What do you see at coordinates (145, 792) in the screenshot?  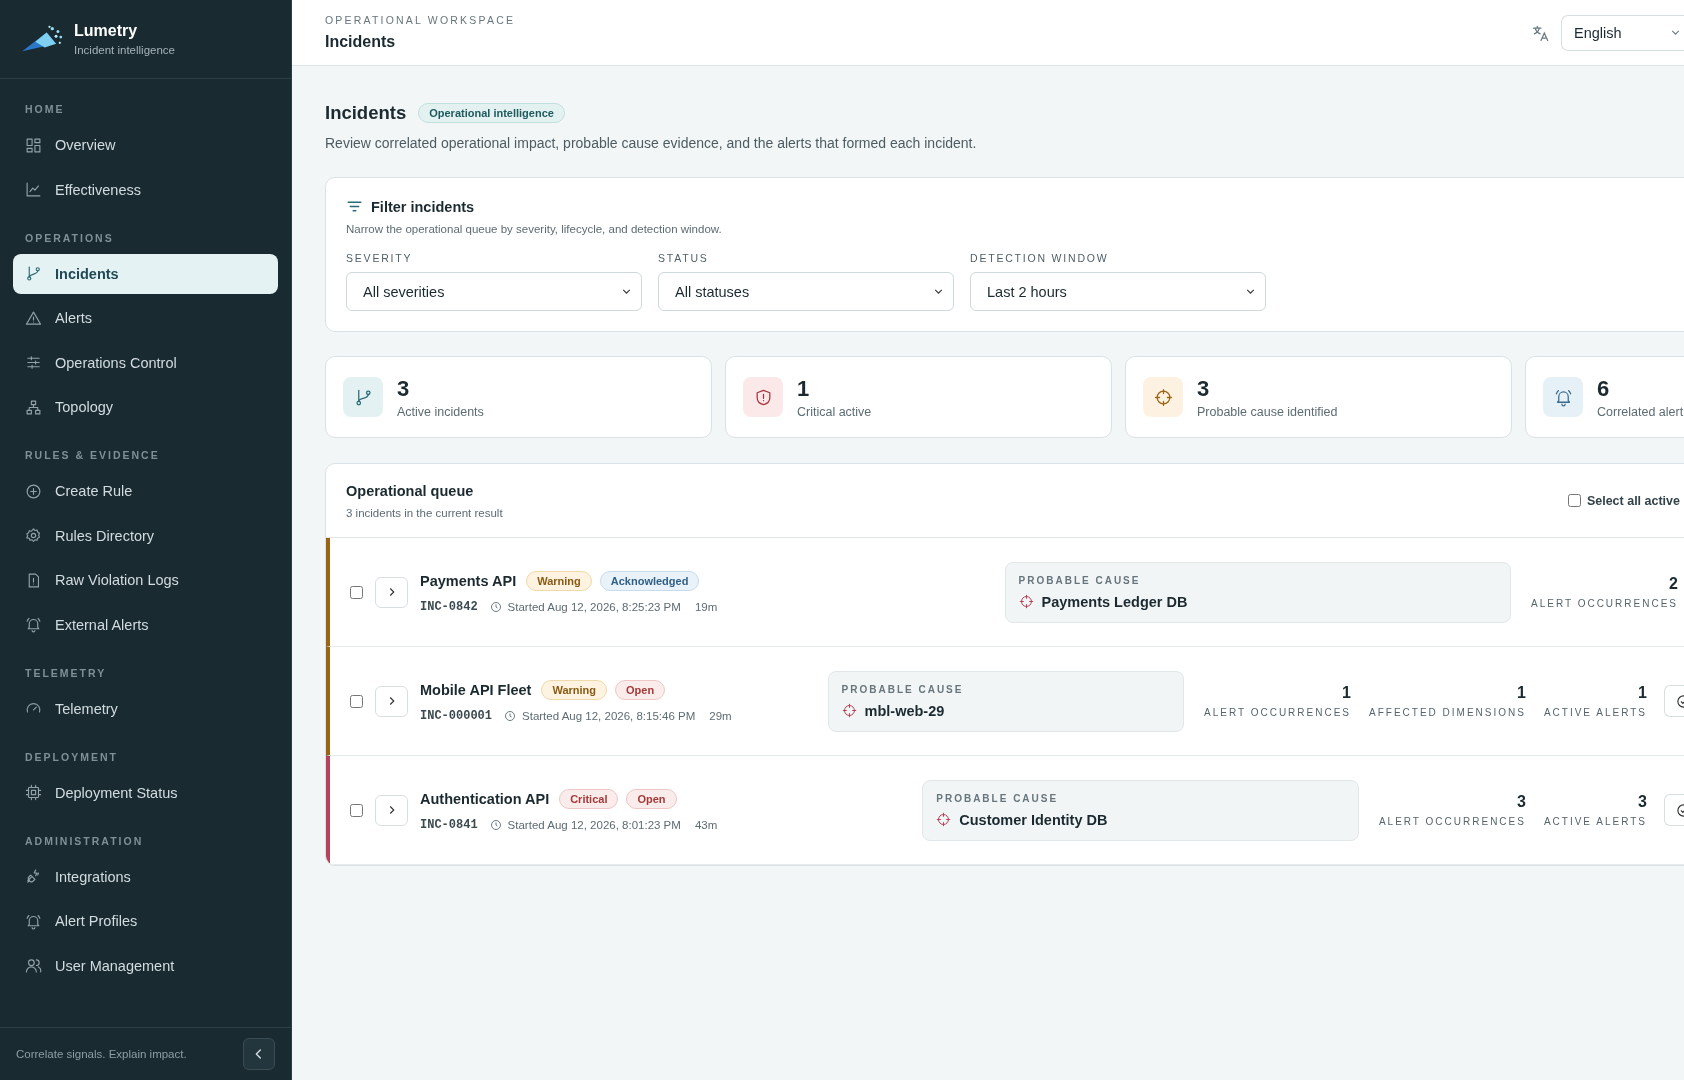 I see `nav-item: Deployment Status` at bounding box center [145, 792].